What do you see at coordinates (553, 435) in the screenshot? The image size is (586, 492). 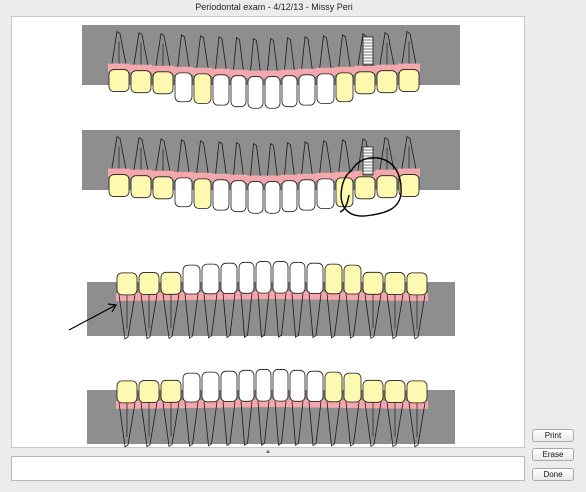 I see `print-button: Print` at bounding box center [553, 435].